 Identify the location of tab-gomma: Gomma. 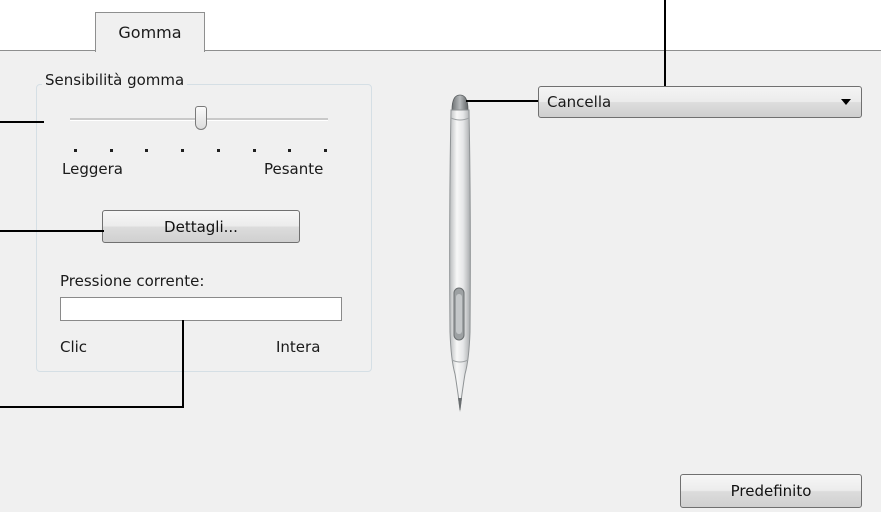
(150, 32).